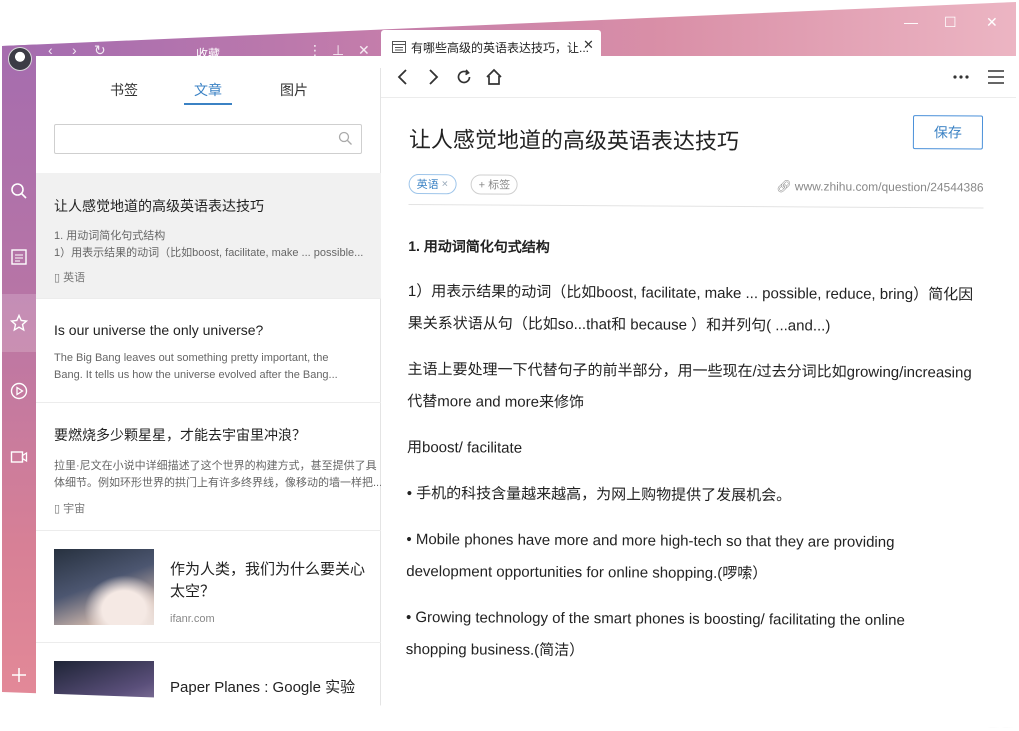  What do you see at coordinates (403, 77) in the screenshot?
I see `back-icon` at bounding box center [403, 77].